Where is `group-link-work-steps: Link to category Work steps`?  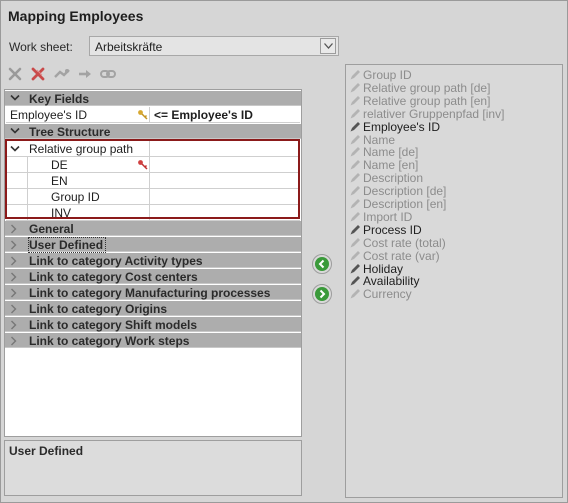 group-link-work-steps: Link to category Work steps is located at coordinates (153, 340).